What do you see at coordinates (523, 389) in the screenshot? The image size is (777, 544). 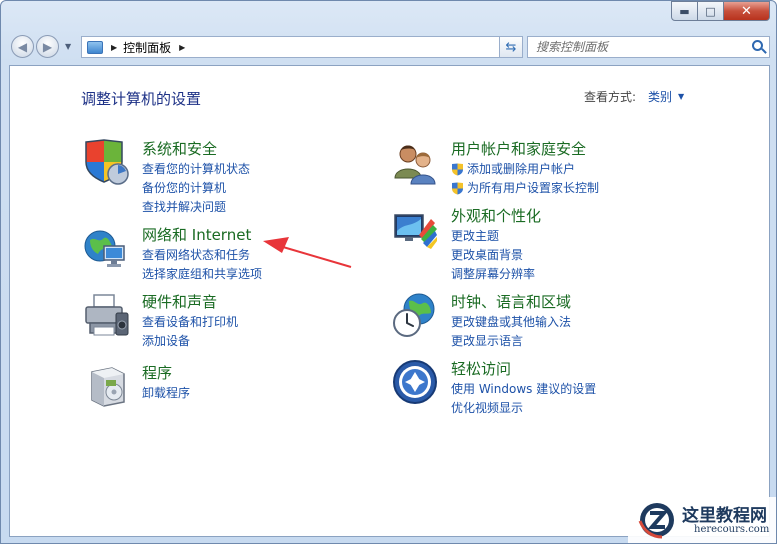 I see `link-recommended-settings: 使用 Windows 建议的设置` at bounding box center [523, 389].